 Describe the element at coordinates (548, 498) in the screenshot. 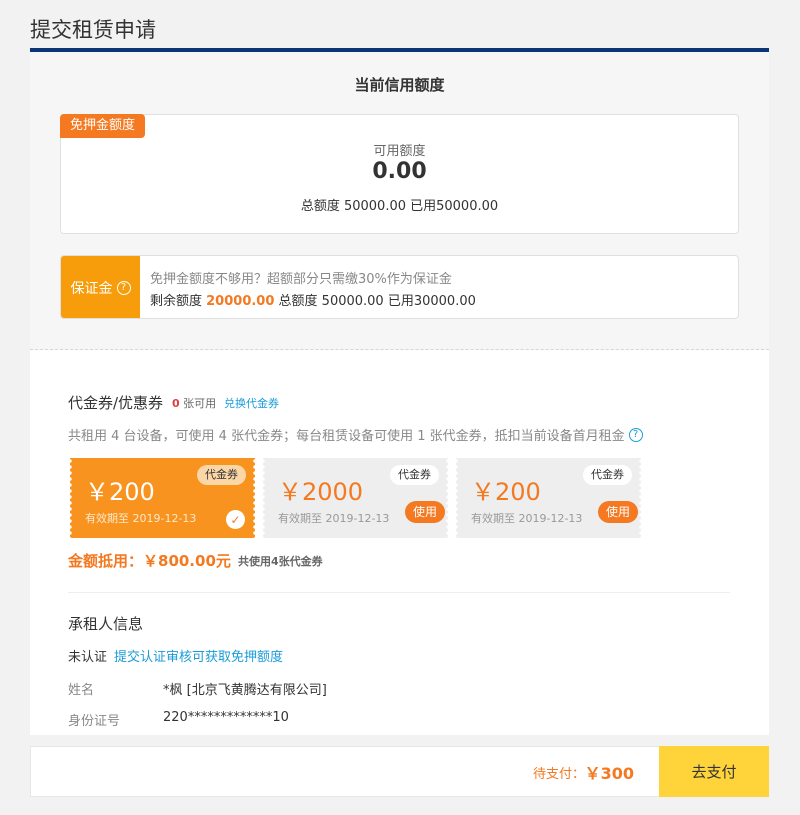

I see `coupon-card-3: ￥200 代金券 有效期至 2019-12-13 使用` at that location.